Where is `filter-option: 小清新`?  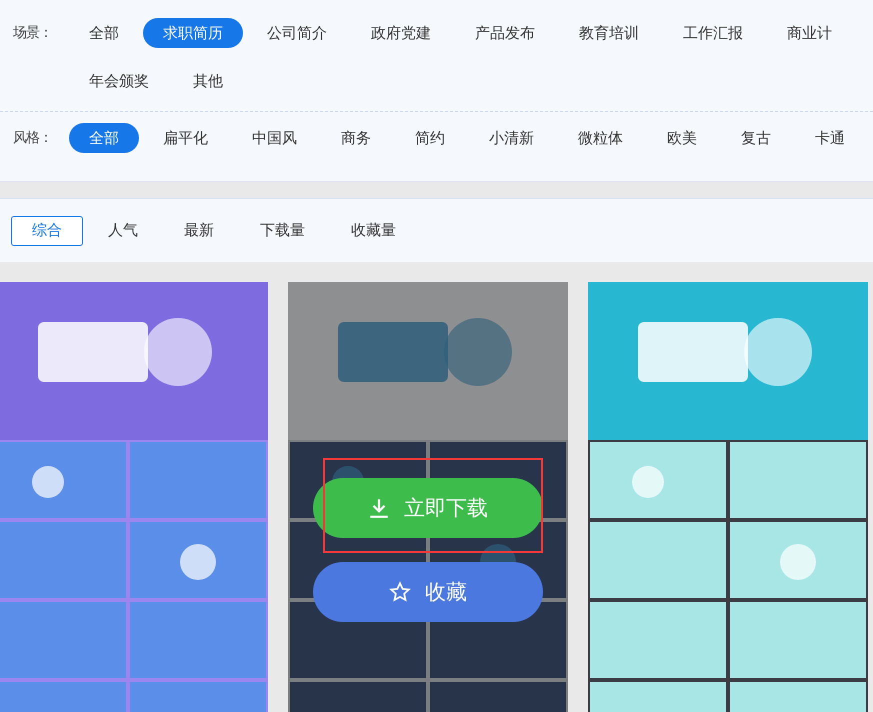 filter-option: 小清新 is located at coordinates (511, 138).